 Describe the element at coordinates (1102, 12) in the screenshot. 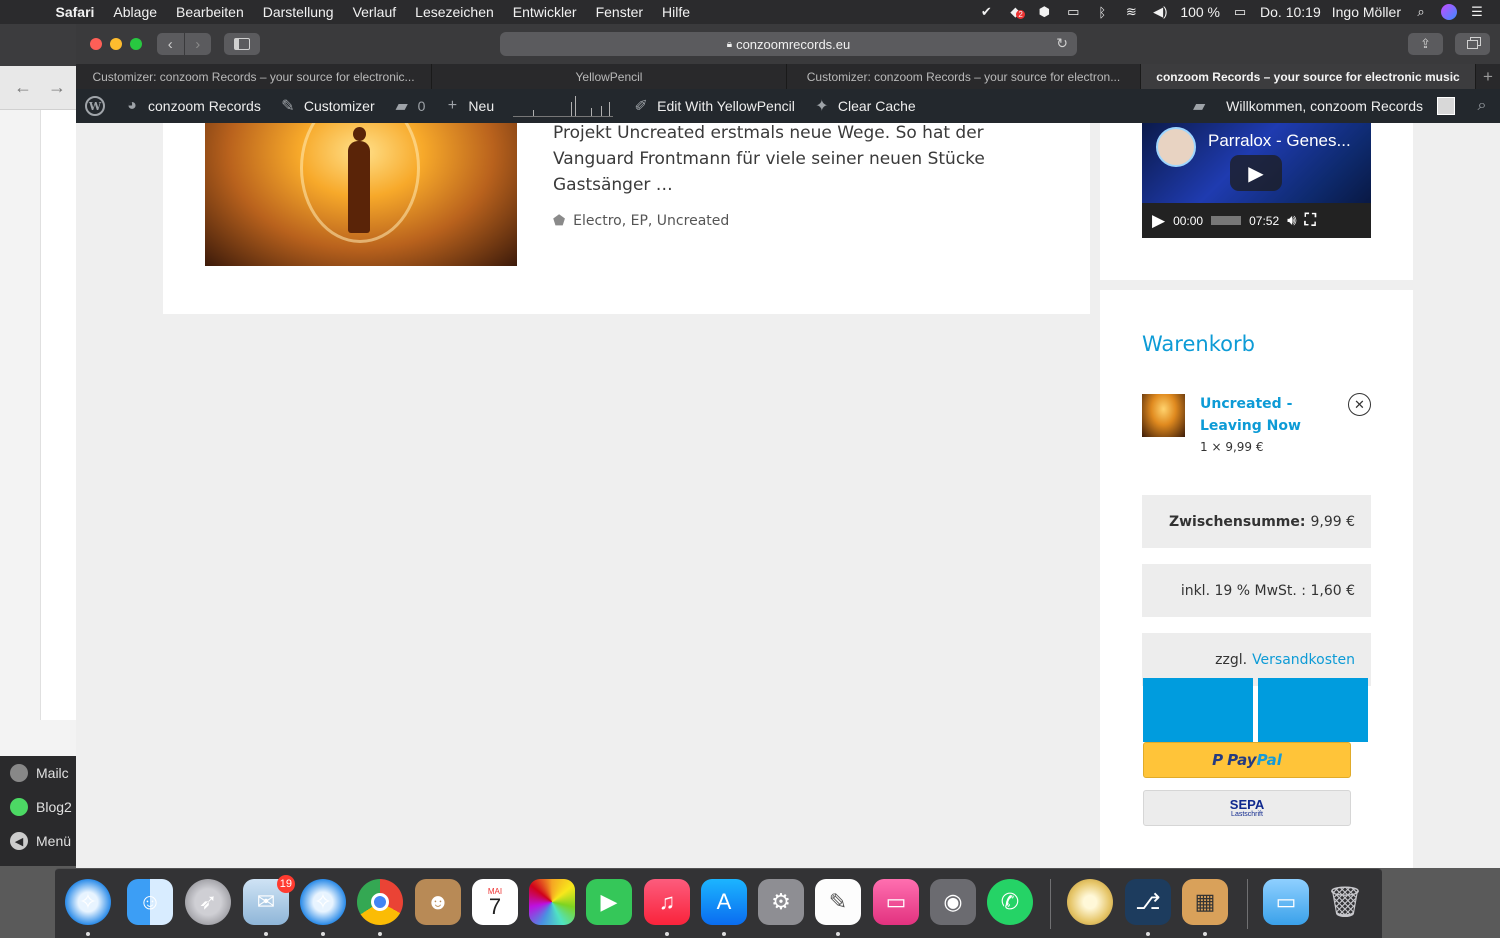

I see `bluetooth-icon: ᛒ` at that location.